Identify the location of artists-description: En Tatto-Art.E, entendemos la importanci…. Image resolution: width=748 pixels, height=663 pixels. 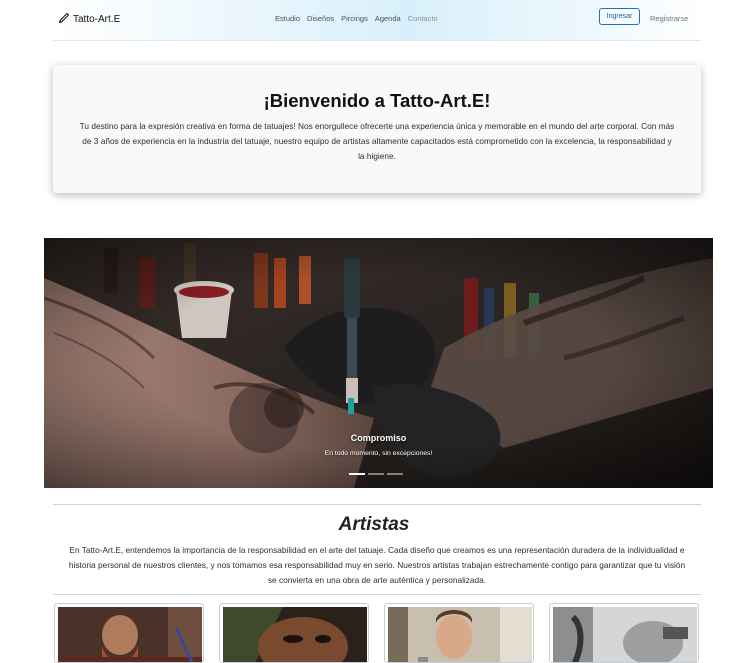
(377, 565).